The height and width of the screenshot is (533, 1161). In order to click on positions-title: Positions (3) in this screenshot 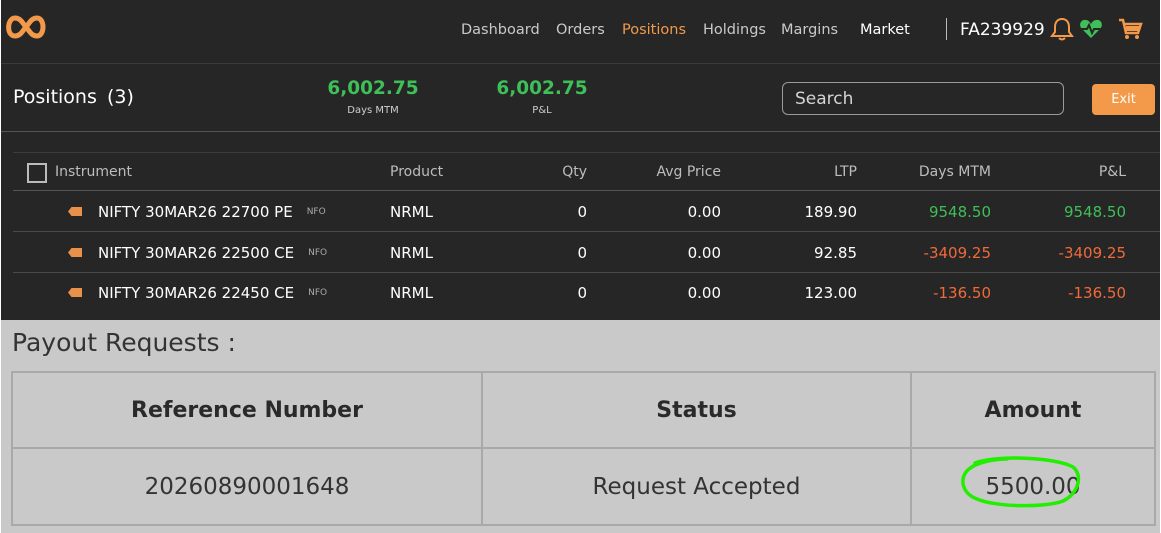, I will do `click(73, 97)`.